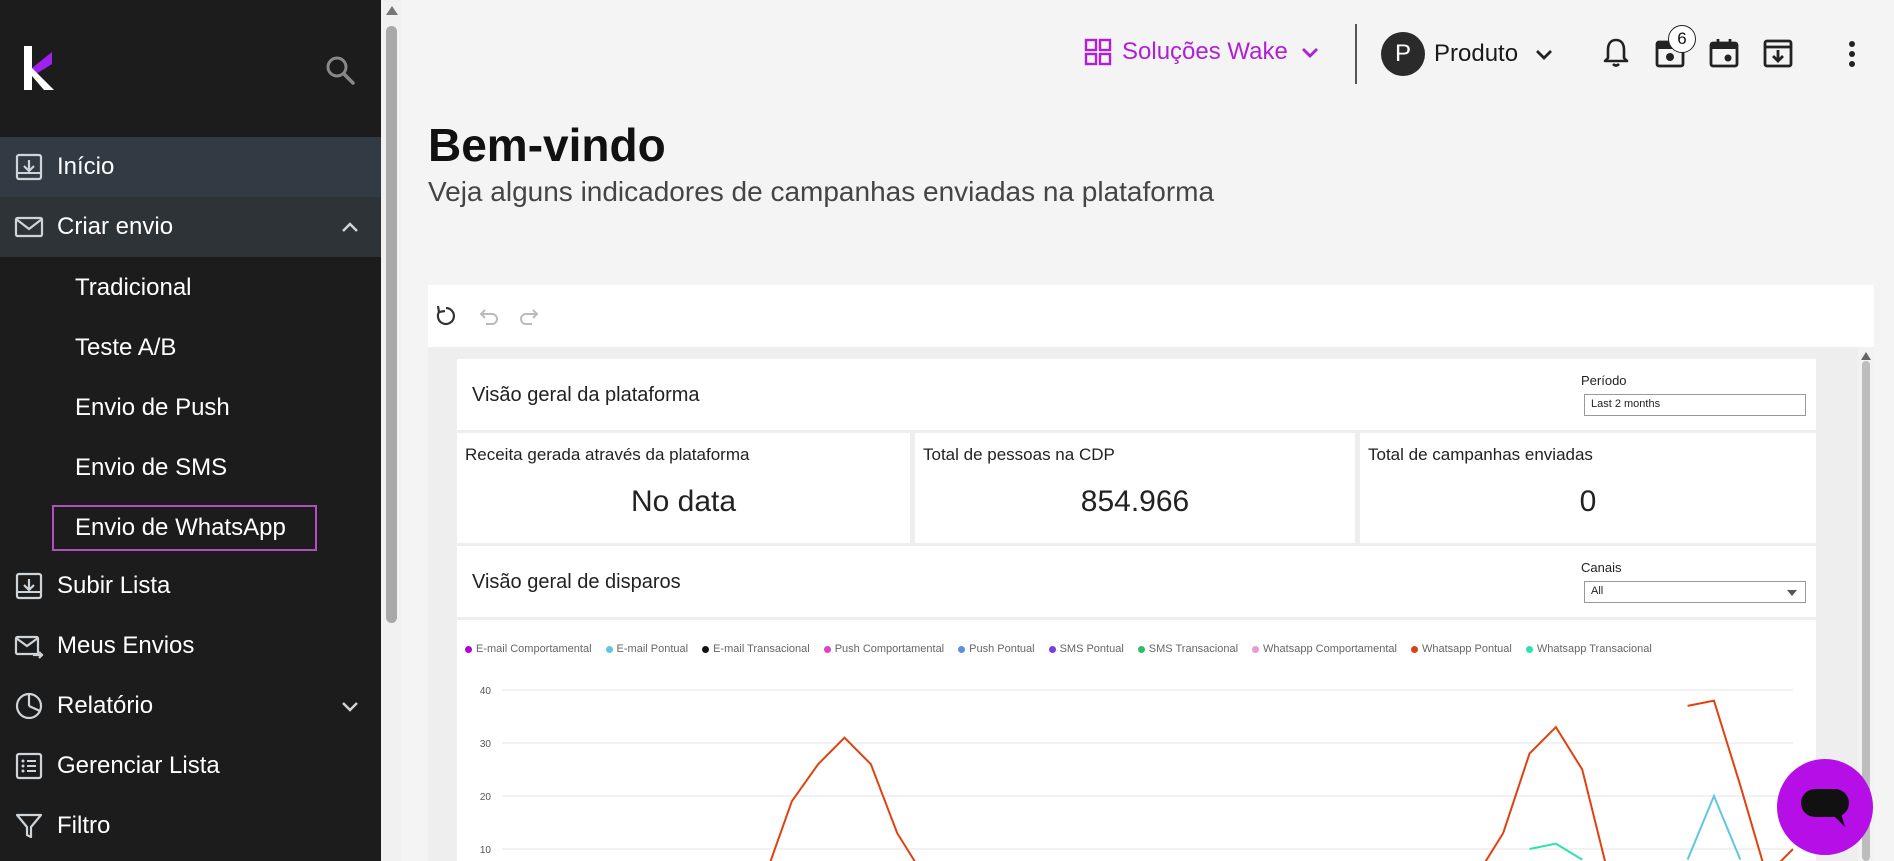 The height and width of the screenshot is (861, 1894). I want to click on sidebar-item-label: Relatório, so click(105, 705).